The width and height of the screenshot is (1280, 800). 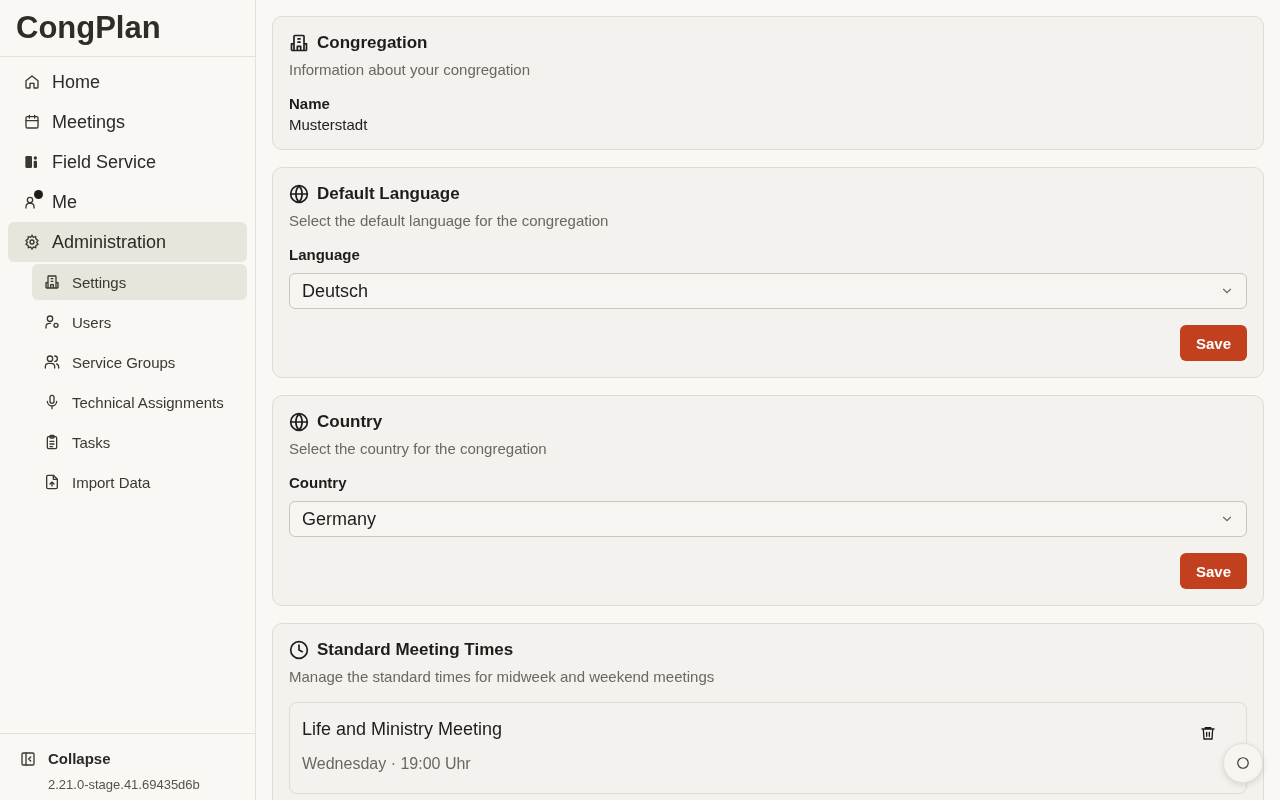 I want to click on microphone-icon, so click(x=52, y=402).